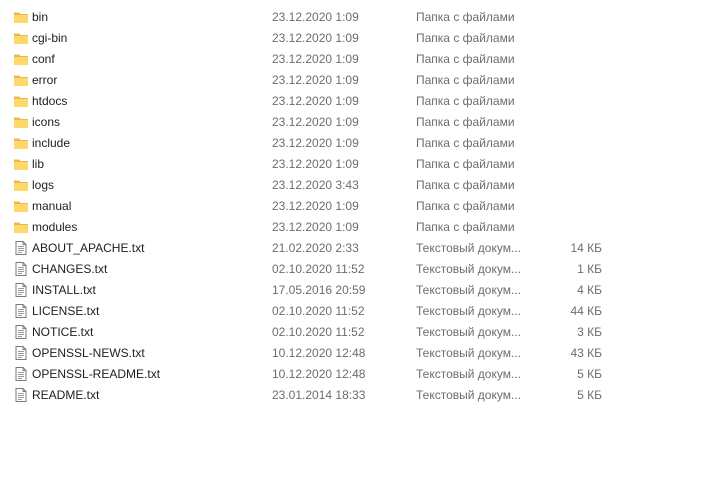 Image resolution: width=705 pixels, height=480 pixels. Describe the element at coordinates (40, 17) in the screenshot. I see `file-name: bin` at that location.